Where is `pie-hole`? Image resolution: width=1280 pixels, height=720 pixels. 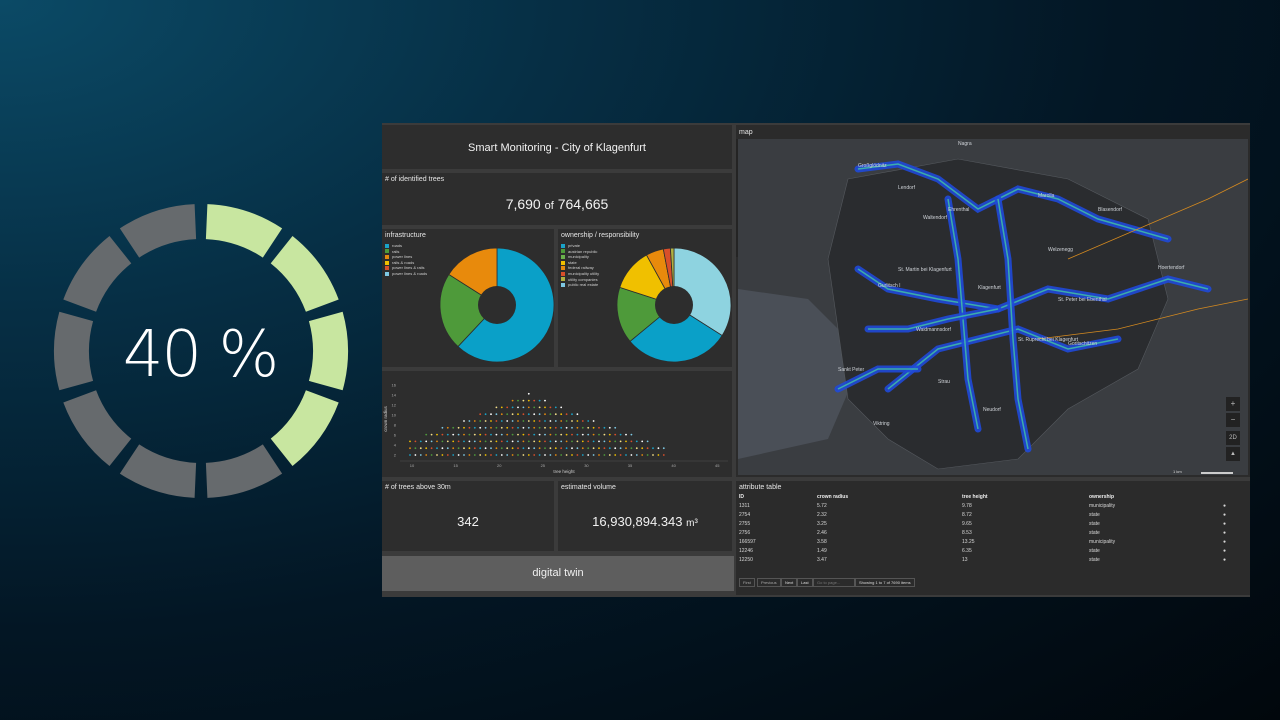 pie-hole is located at coordinates (674, 305).